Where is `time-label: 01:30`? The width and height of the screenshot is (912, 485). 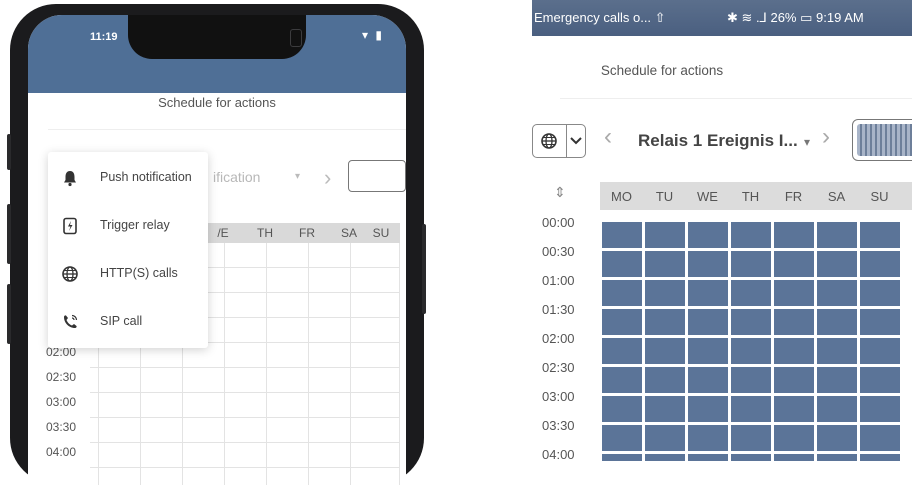 time-label: 01:30 is located at coordinates (558, 309).